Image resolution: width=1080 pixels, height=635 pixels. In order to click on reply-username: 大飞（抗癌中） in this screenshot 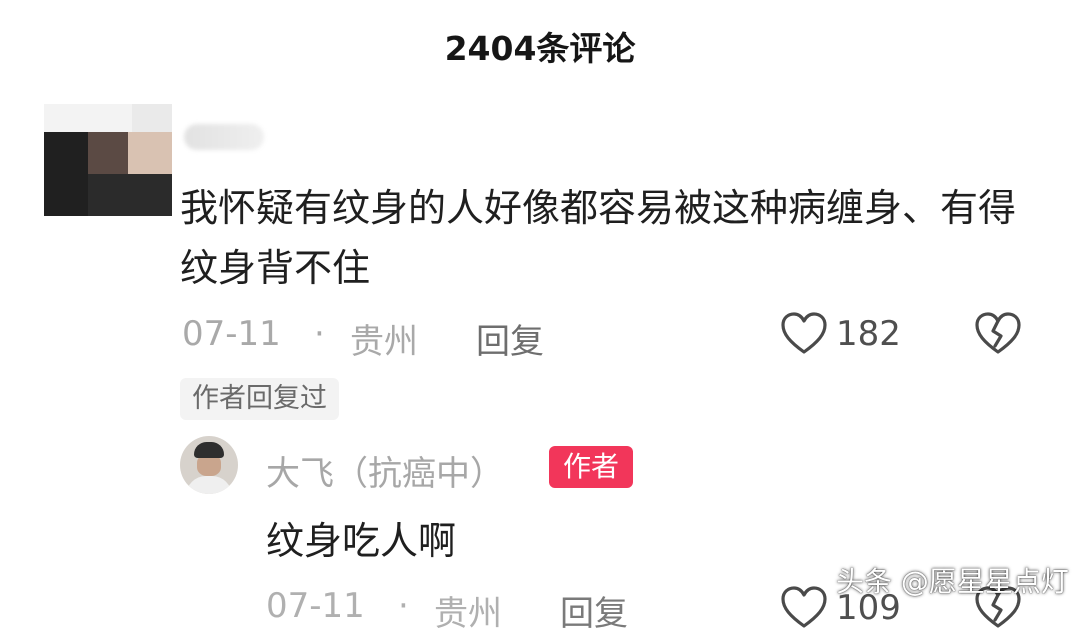, I will do `click(385, 470)`.